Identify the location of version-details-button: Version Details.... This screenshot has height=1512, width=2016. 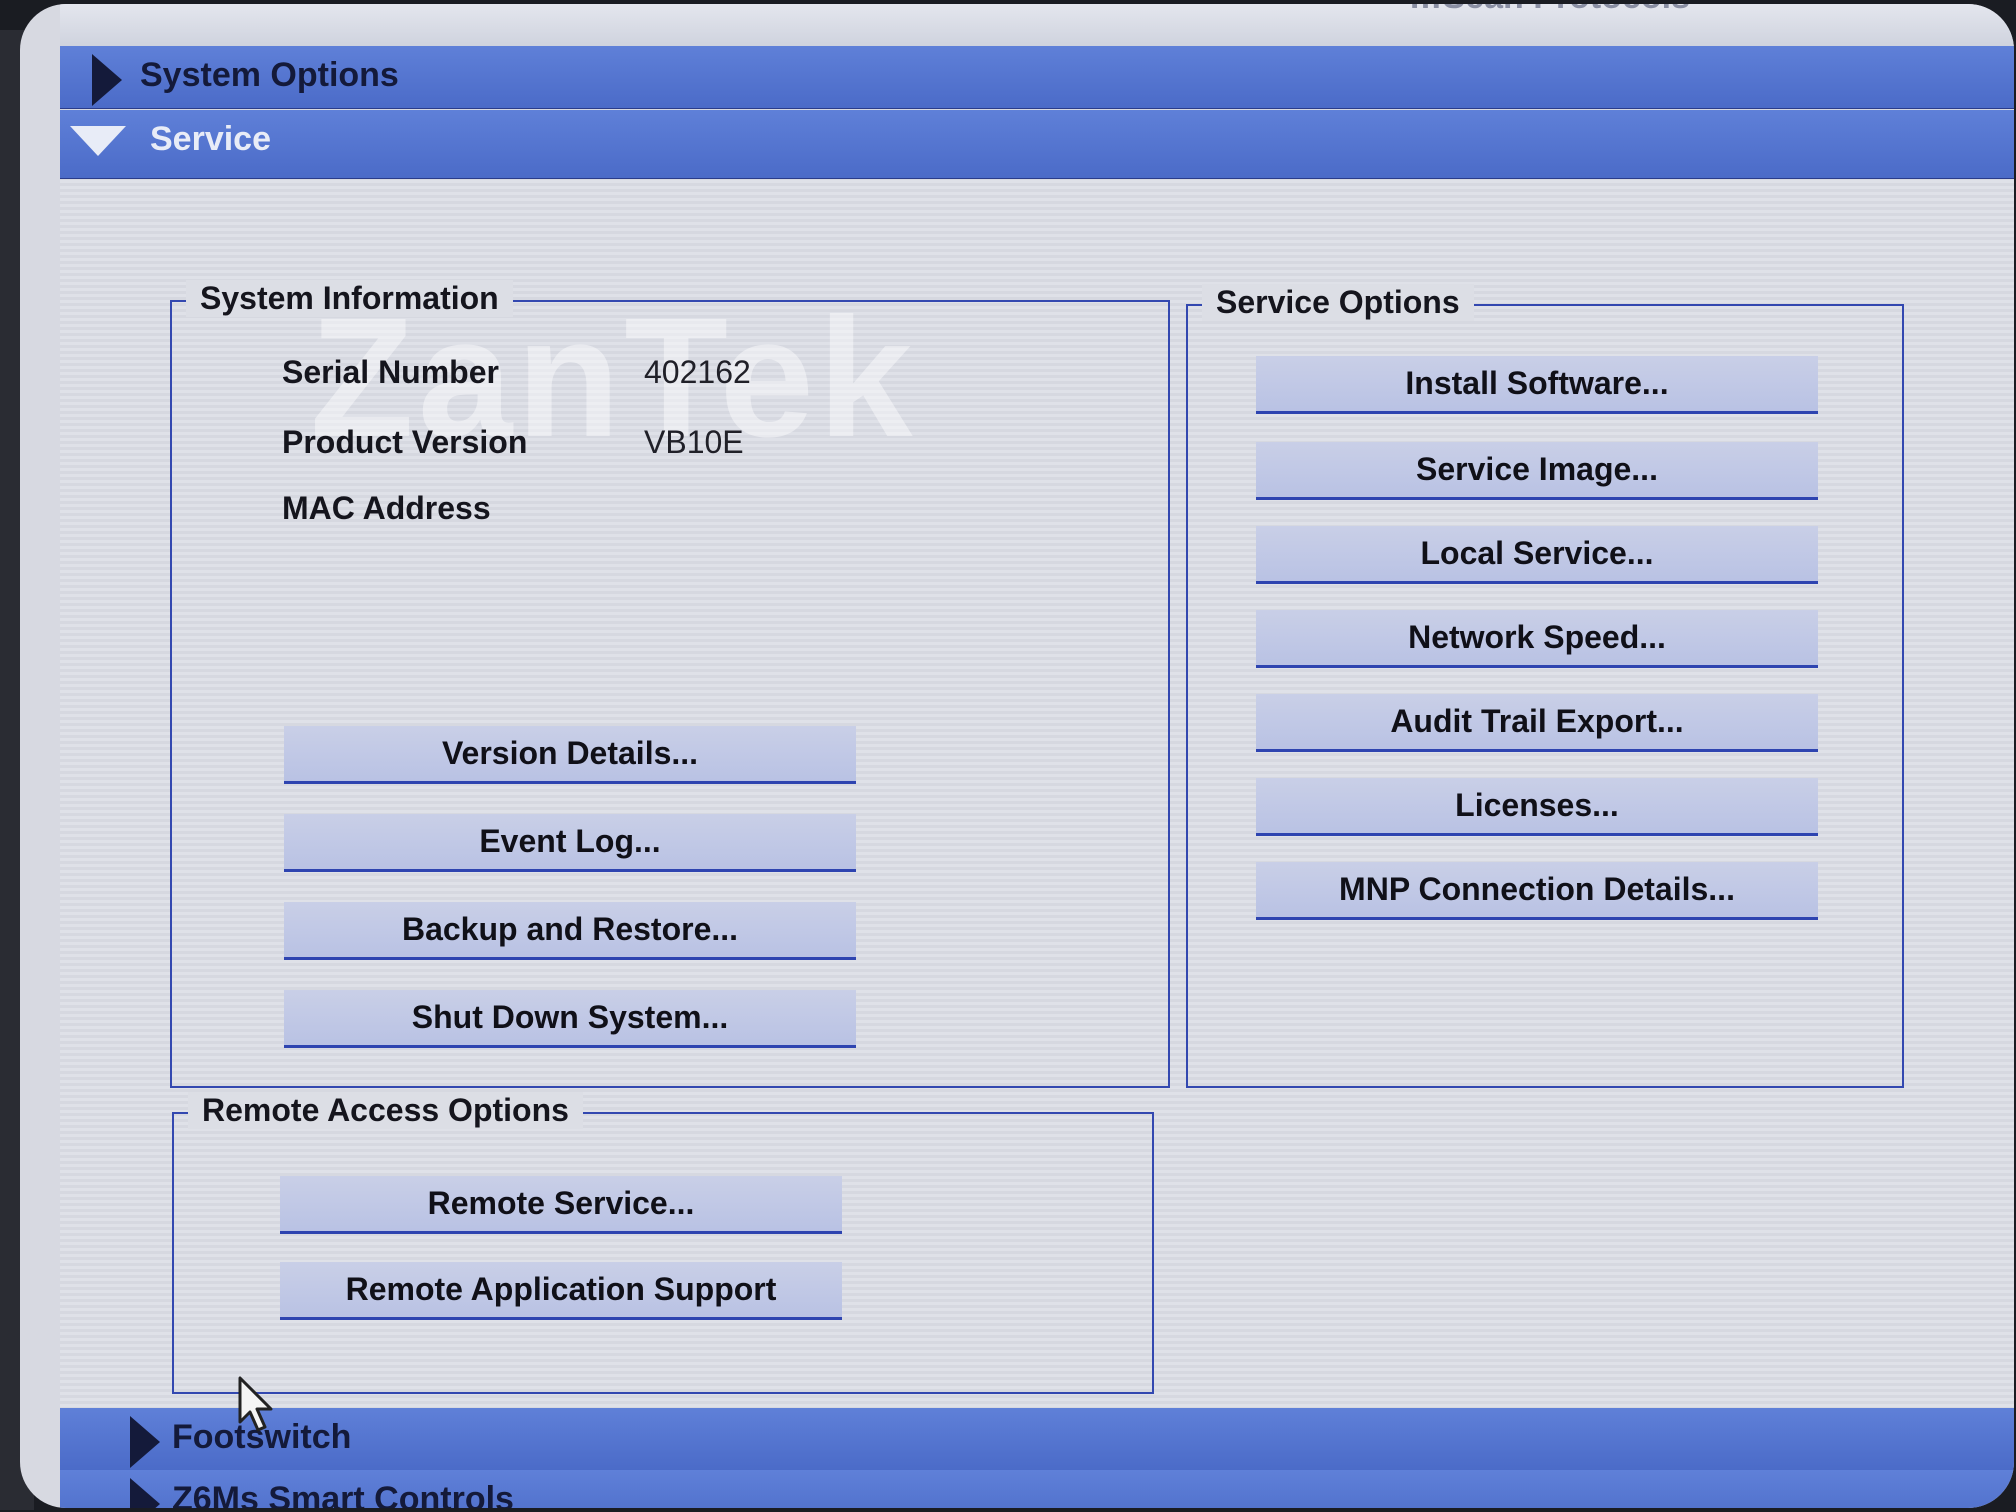
(570, 755).